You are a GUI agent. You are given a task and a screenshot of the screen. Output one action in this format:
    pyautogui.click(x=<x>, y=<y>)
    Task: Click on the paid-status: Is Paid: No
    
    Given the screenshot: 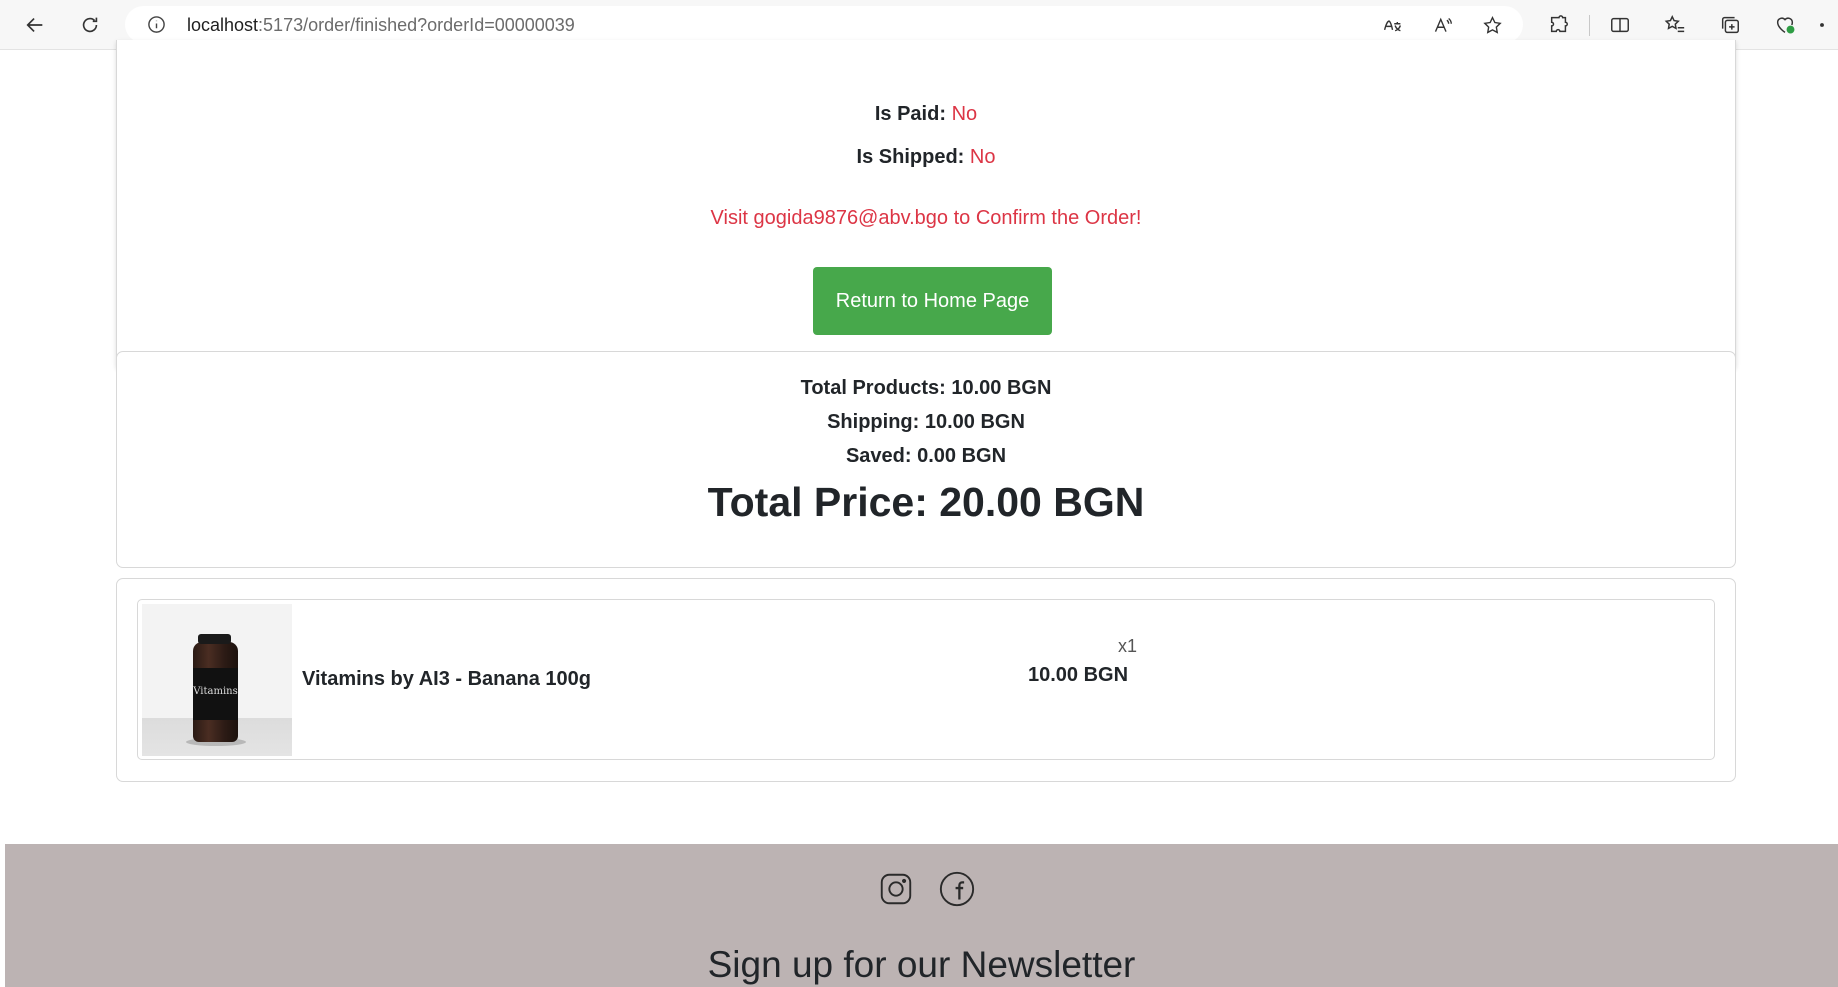 What is the action you would take?
    pyautogui.click(x=926, y=114)
    